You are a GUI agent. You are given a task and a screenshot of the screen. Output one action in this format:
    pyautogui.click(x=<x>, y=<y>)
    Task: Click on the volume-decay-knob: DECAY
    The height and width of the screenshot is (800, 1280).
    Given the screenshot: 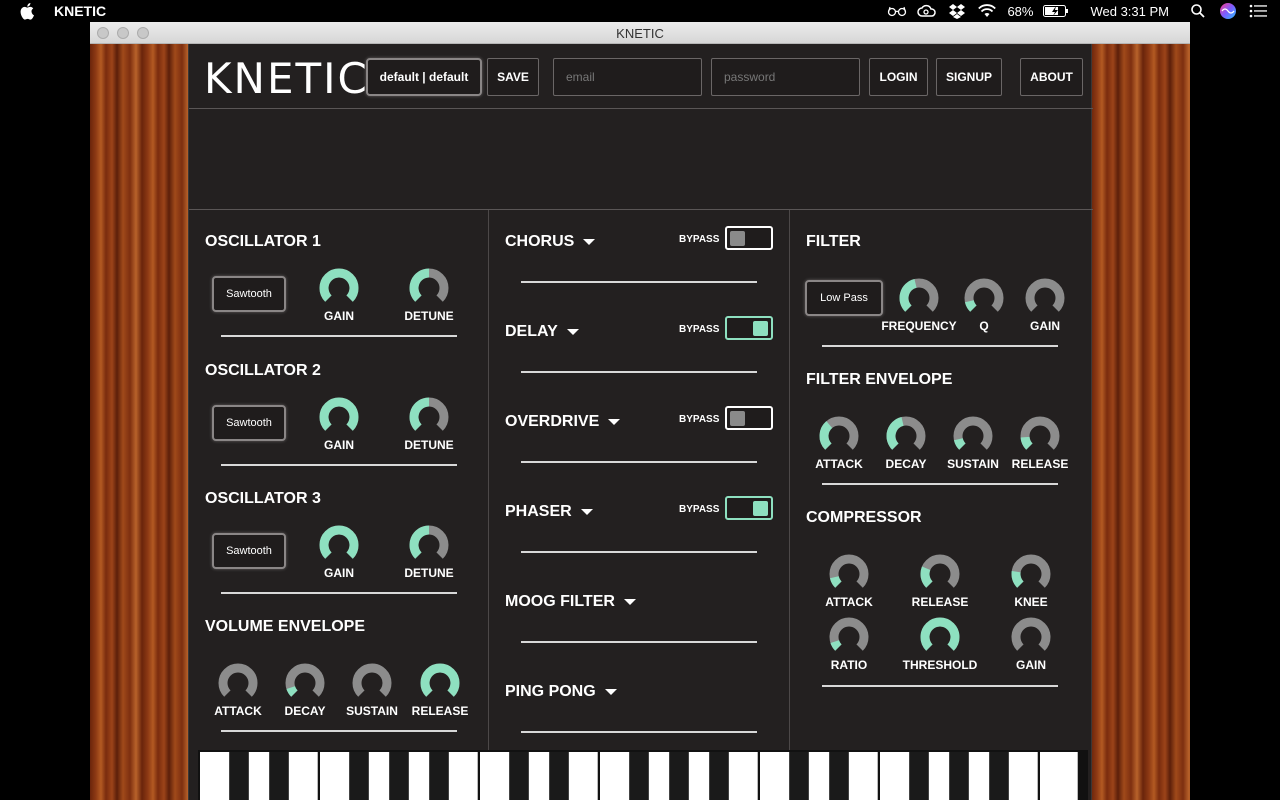 What is the action you would take?
    pyautogui.click(x=305, y=693)
    